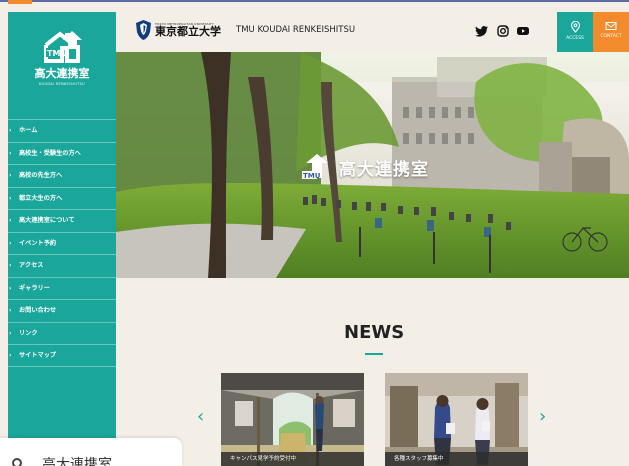 The height and width of the screenshot is (466, 629). Describe the element at coordinates (62, 288) in the screenshot. I see `sidebar-item-gallery: › ギャラリー` at that location.